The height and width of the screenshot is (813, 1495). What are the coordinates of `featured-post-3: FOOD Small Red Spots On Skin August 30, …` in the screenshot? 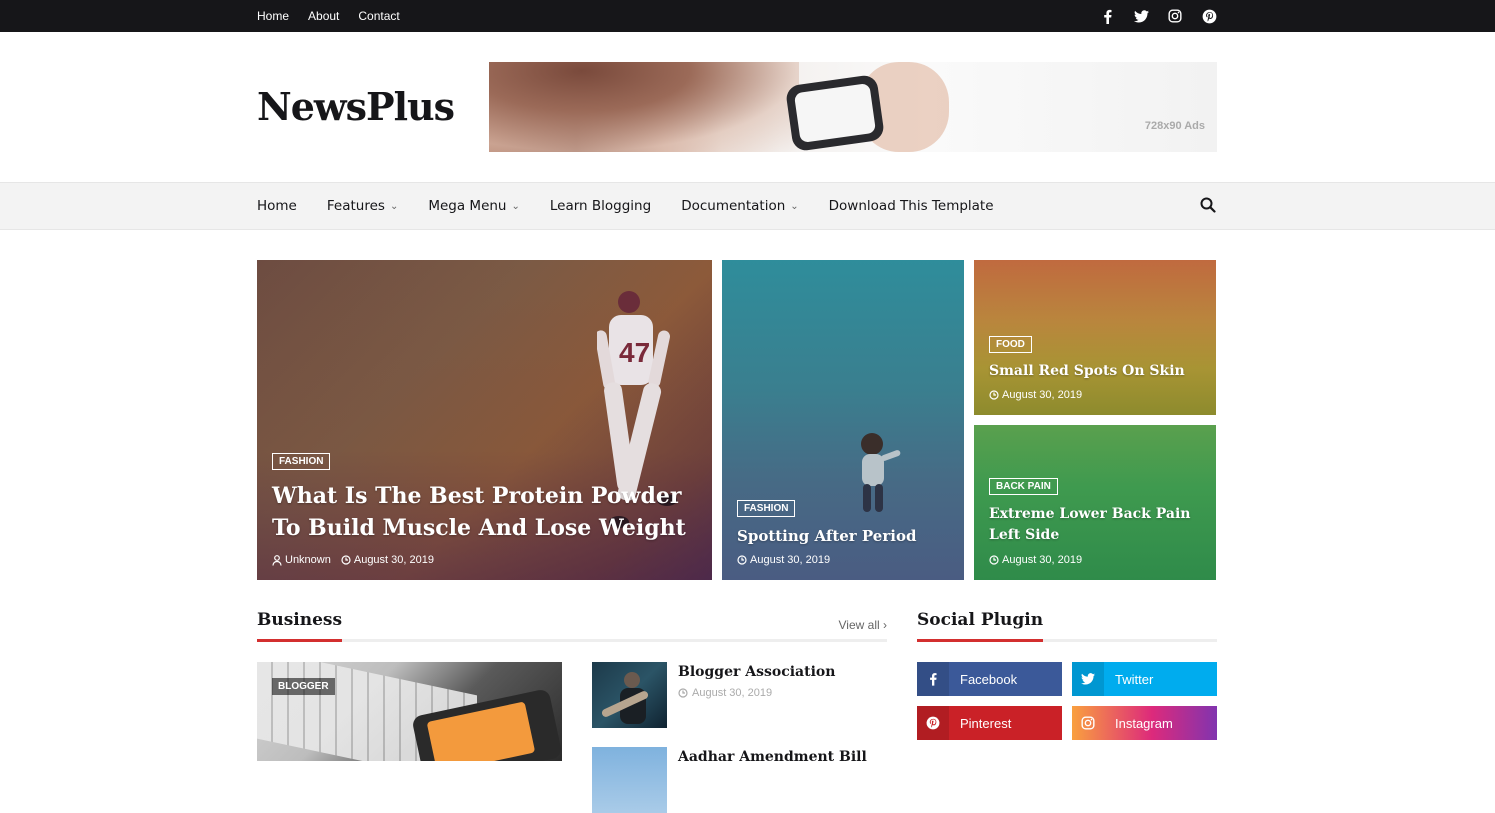 It's located at (1095, 337).